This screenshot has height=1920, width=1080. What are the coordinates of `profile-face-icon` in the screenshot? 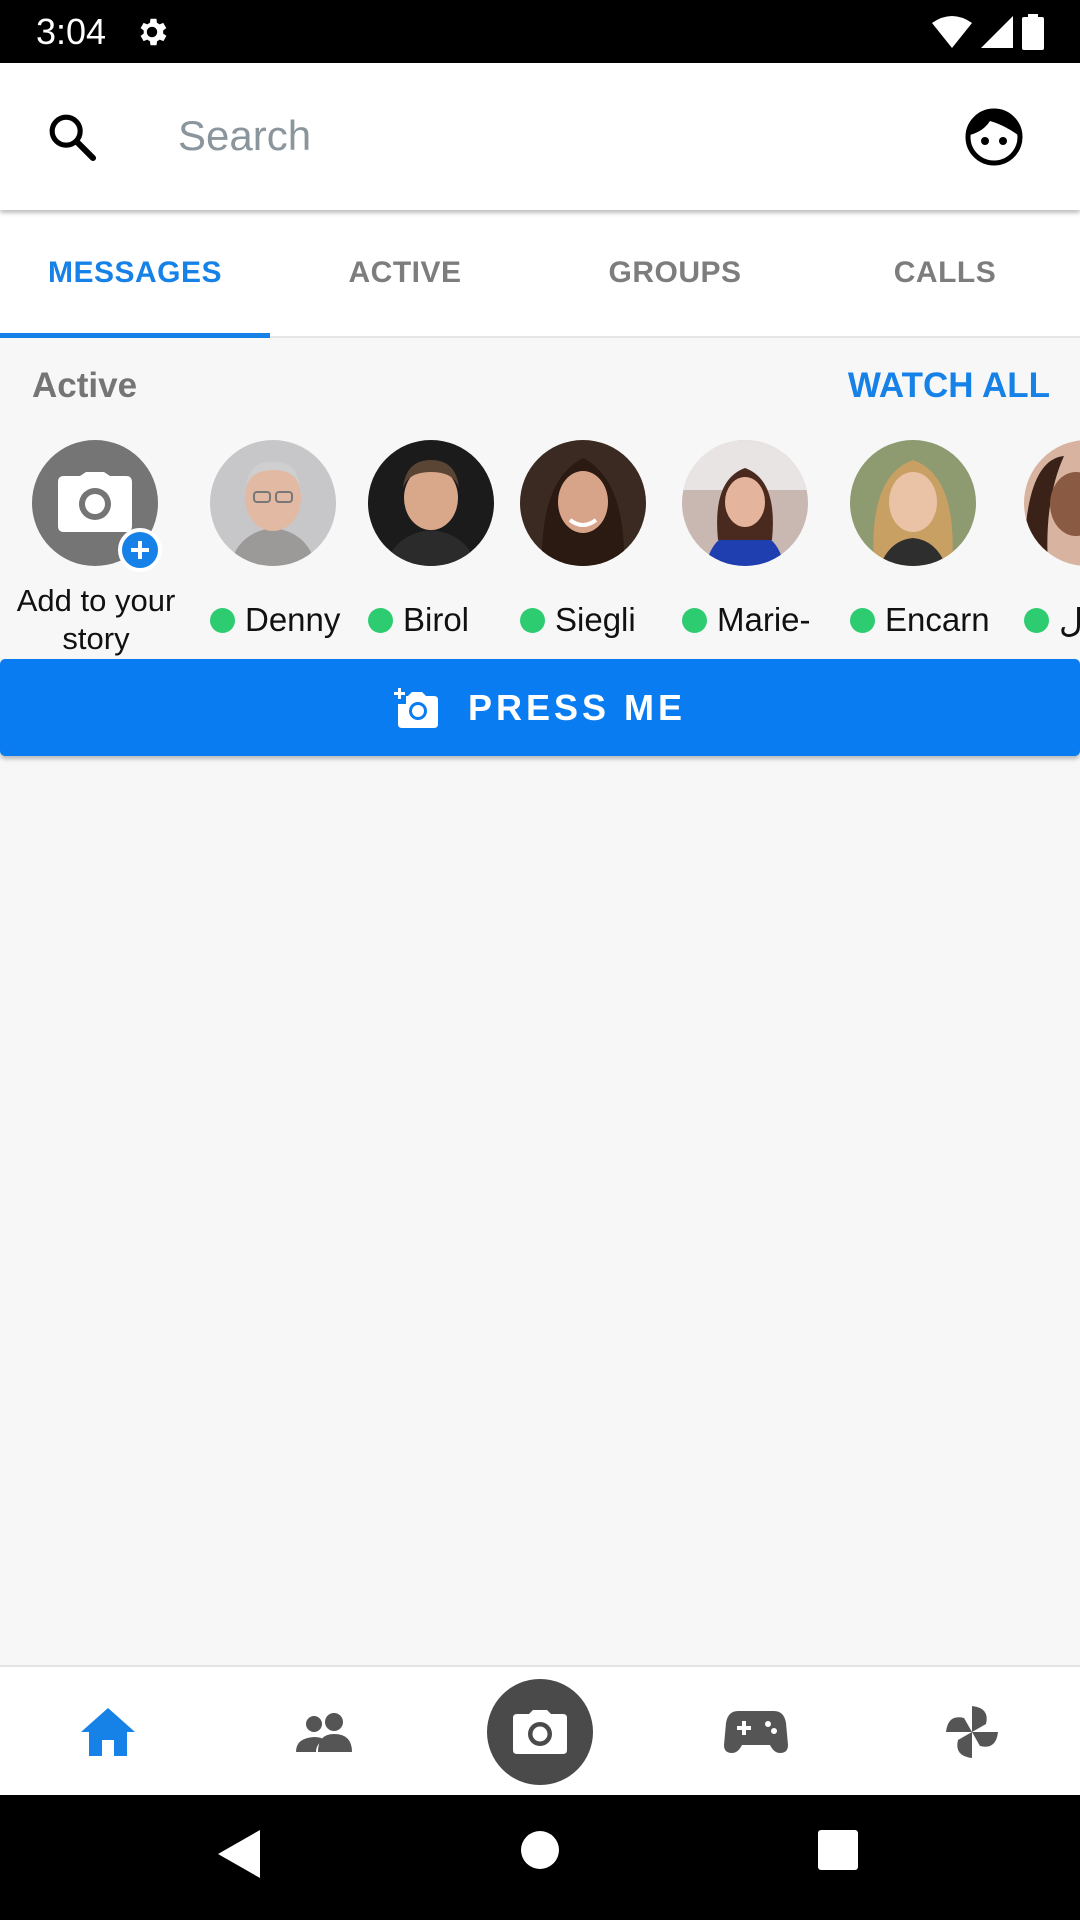 It's located at (994, 137).